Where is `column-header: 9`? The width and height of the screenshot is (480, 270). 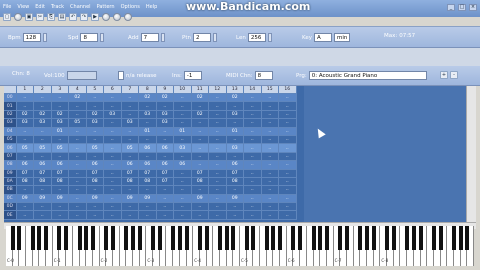 column-header: 9 is located at coordinates (165, 90).